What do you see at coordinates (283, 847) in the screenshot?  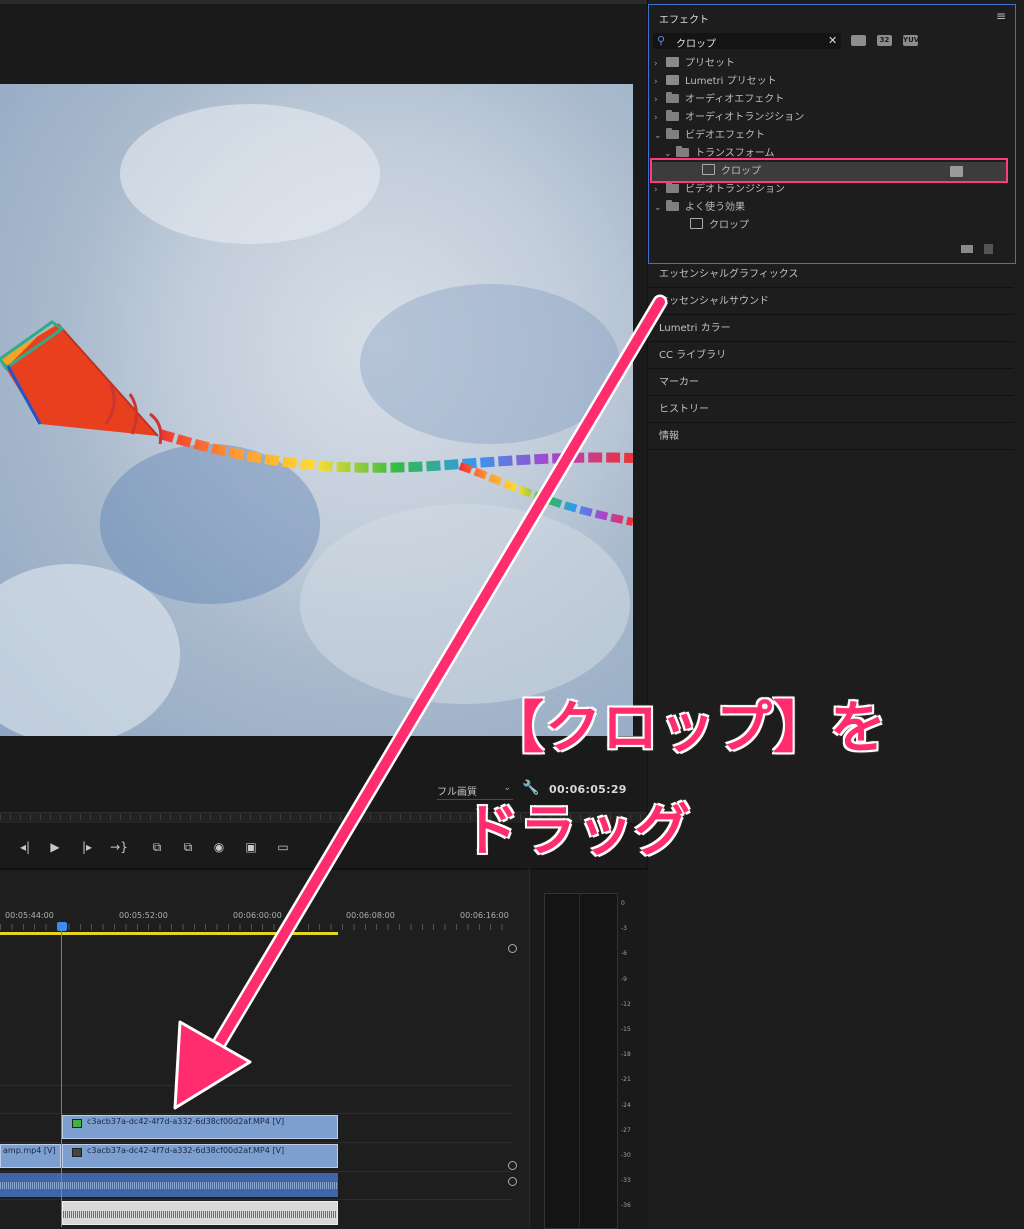 I see `safe-margins-icon: ▭` at bounding box center [283, 847].